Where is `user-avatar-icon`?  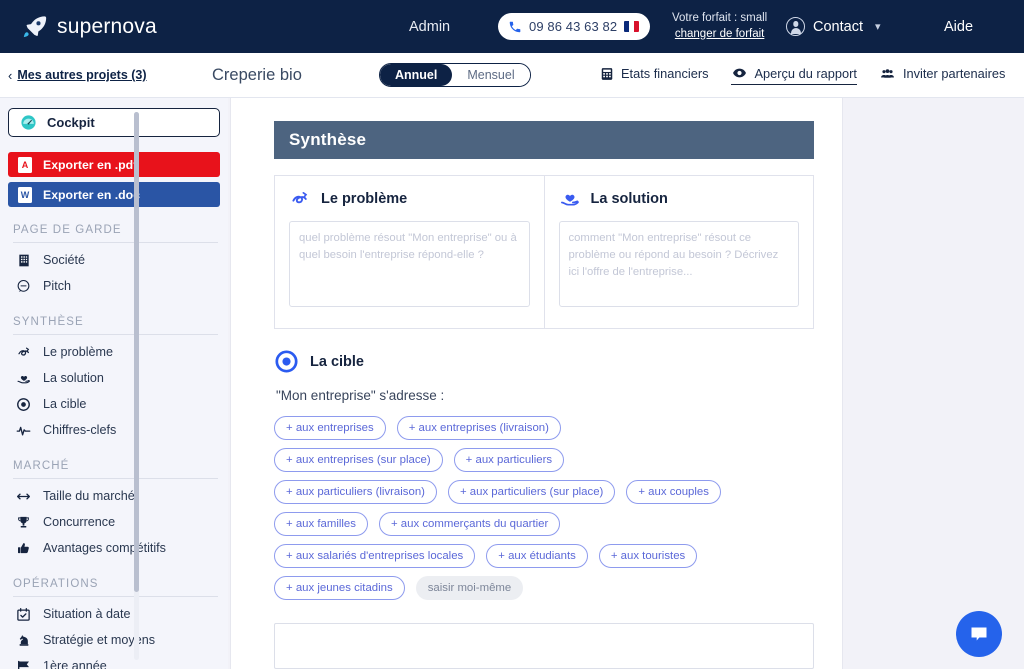
user-avatar-icon is located at coordinates (795, 26).